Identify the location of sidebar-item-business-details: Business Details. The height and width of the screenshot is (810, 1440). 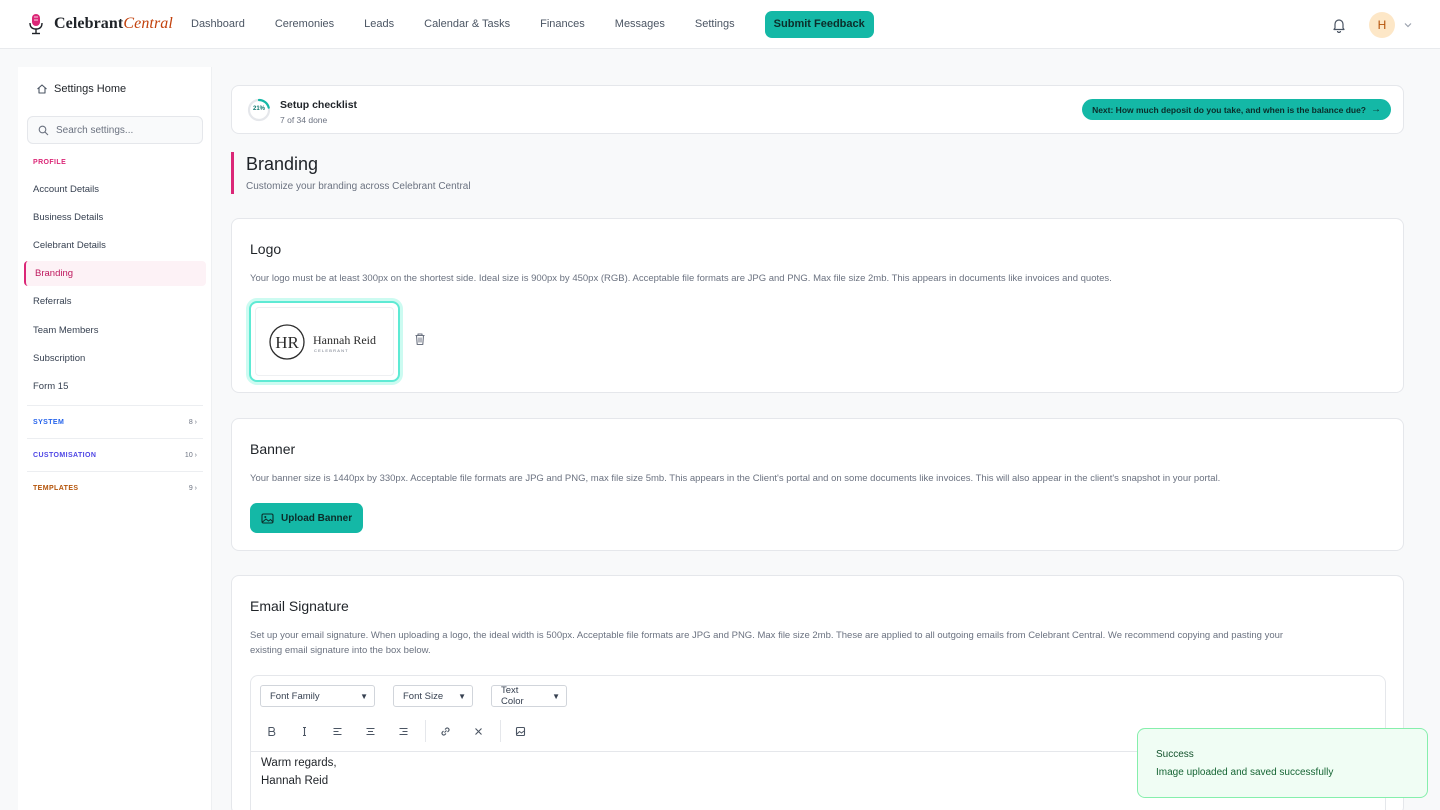
(68, 217).